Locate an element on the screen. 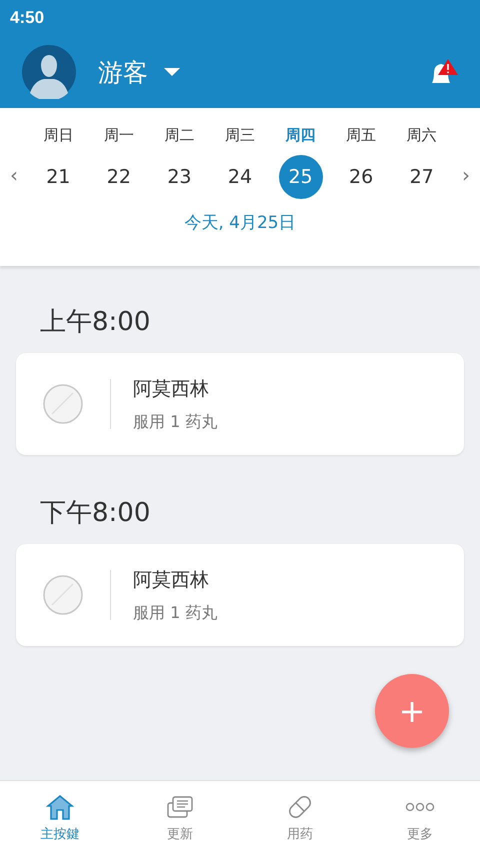  today-label: 今天, 4月25日 is located at coordinates (240, 223).